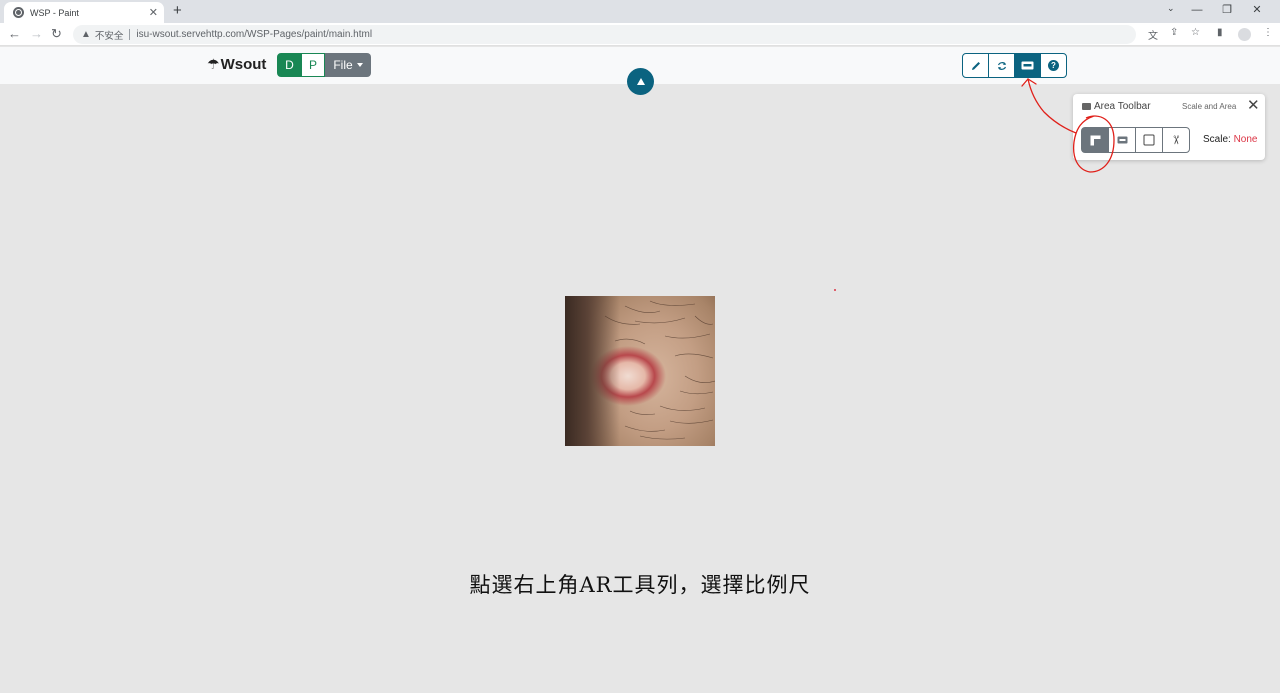  What do you see at coordinates (1049, 106) in the screenshot?
I see `annotation-arrow` at bounding box center [1049, 106].